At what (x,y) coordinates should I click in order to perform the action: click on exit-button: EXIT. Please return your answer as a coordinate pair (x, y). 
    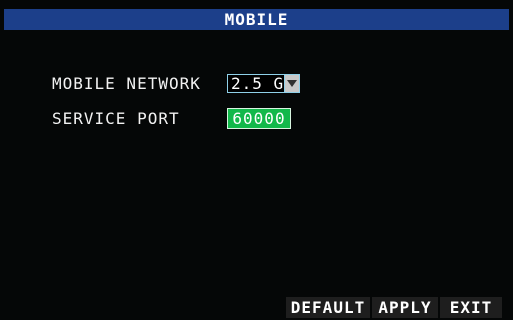
    Looking at the image, I should click on (471, 307).